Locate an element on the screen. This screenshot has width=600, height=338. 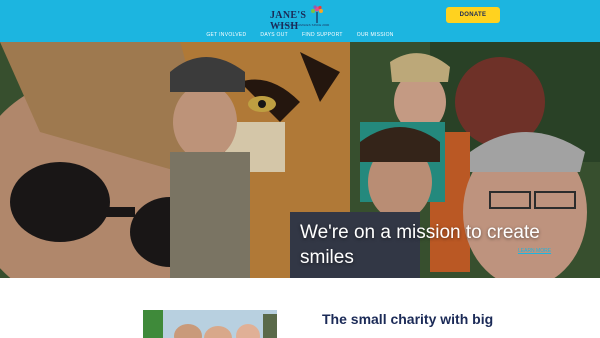
logo-tagline: SUPPORTING FAMILIES SINCE 2000 is located at coordinates (302, 25).